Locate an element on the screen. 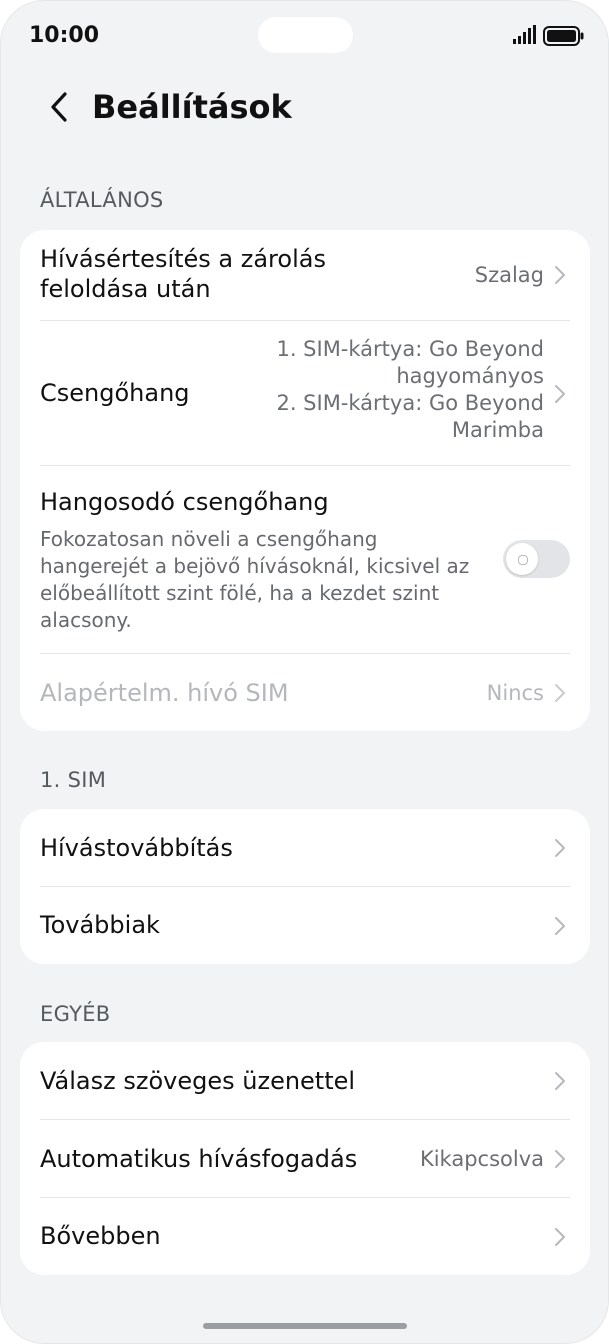 The width and height of the screenshot is (609, 1344). call-forwarding-title: Hívástovábbítás is located at coordinates (136, 848).